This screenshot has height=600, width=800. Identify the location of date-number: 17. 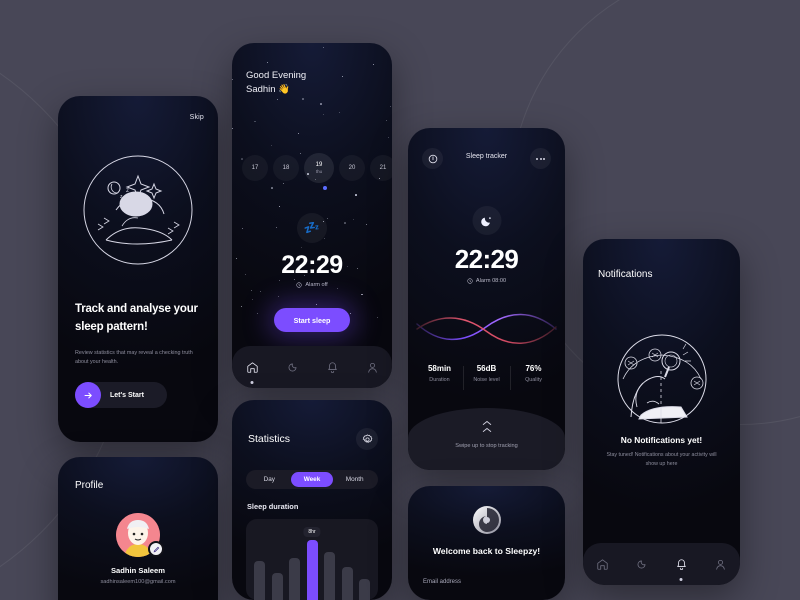
(255, 168).